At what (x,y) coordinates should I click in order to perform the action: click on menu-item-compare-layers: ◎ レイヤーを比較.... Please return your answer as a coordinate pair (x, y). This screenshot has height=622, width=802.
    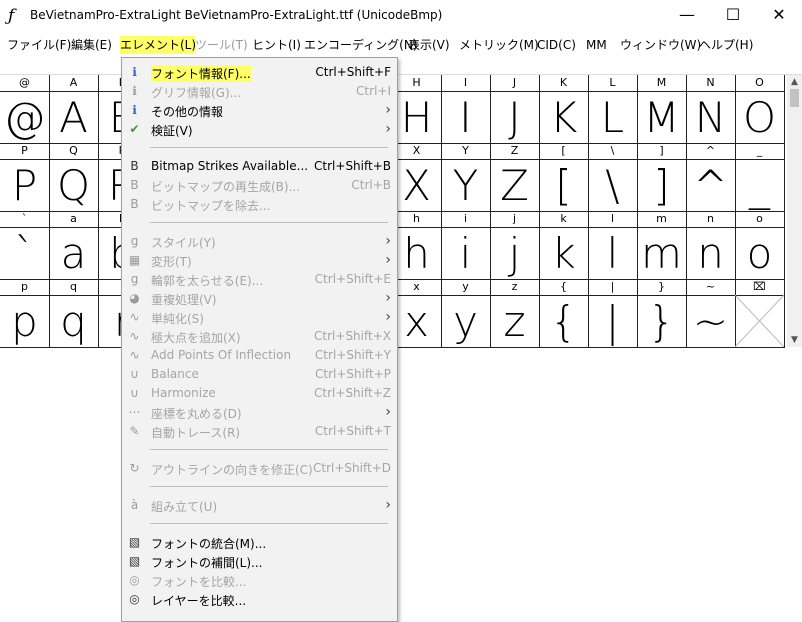
    Looking at the image, I should click on (259, 599).